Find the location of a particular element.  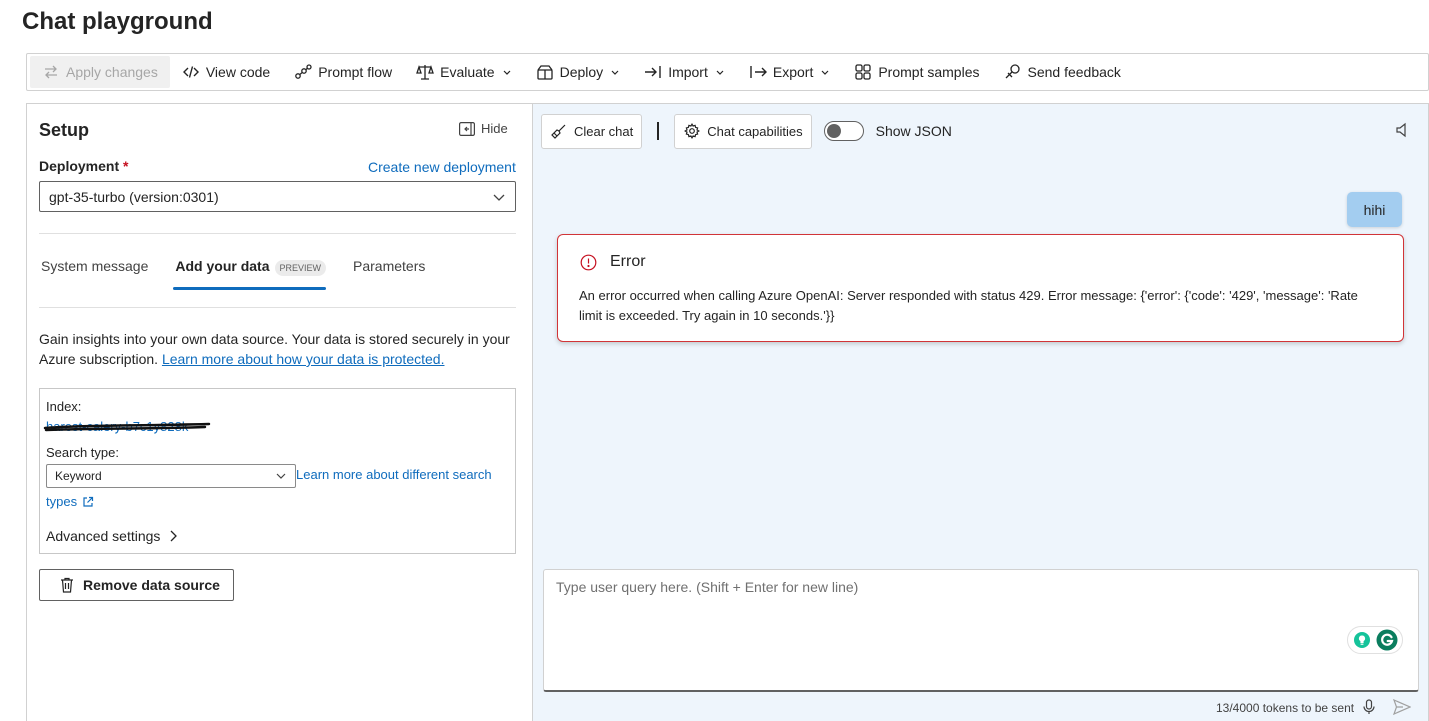

hide-setup-button: Hide is located at coordinates (483, 128).